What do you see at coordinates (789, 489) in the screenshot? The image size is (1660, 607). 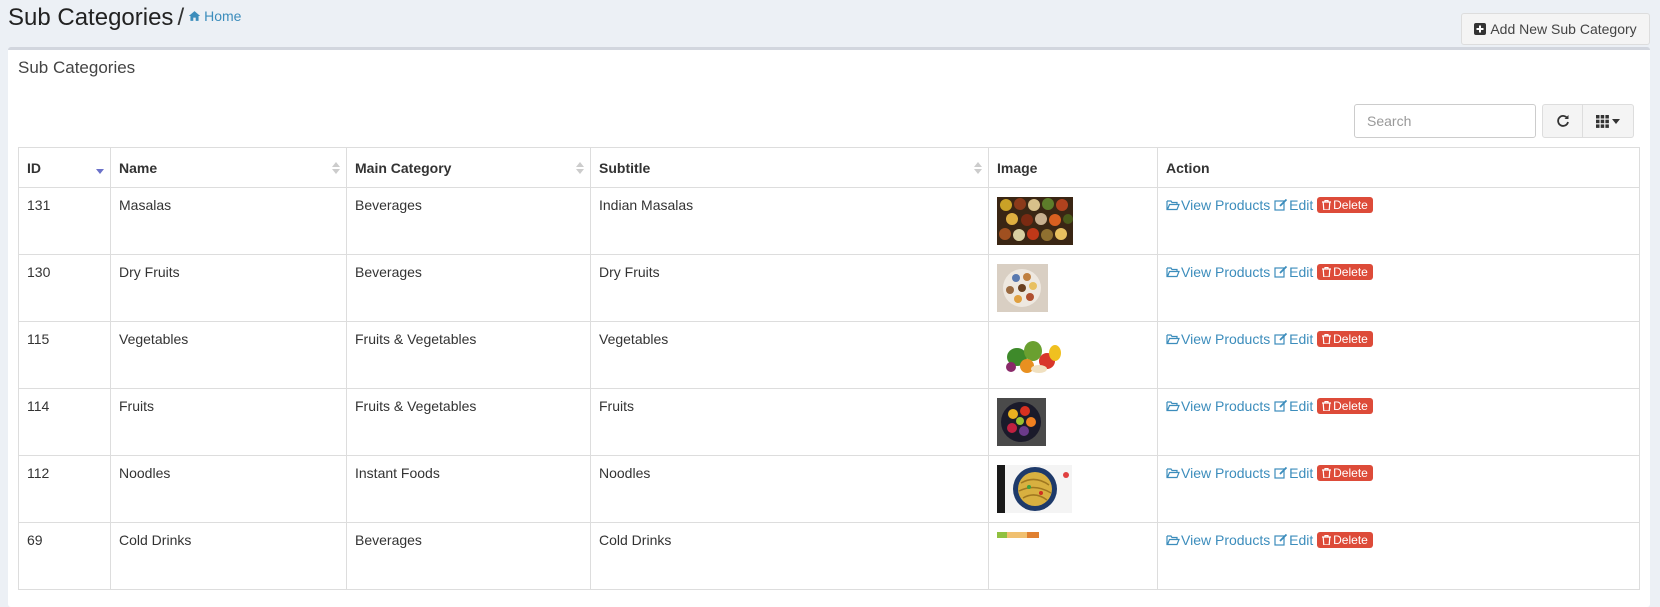 I see `cell-subtitle: Noodles` at bounding box center [789, 489].